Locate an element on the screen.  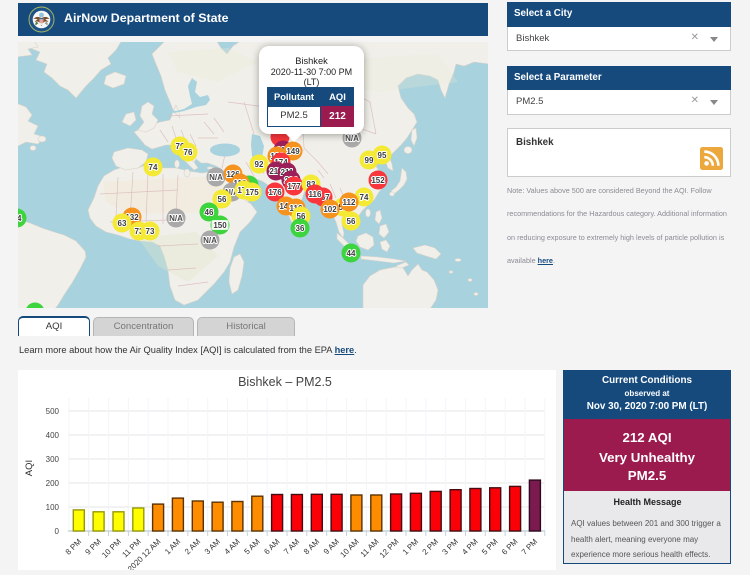
svg-text: 116 is located at coordinates (315, 194).